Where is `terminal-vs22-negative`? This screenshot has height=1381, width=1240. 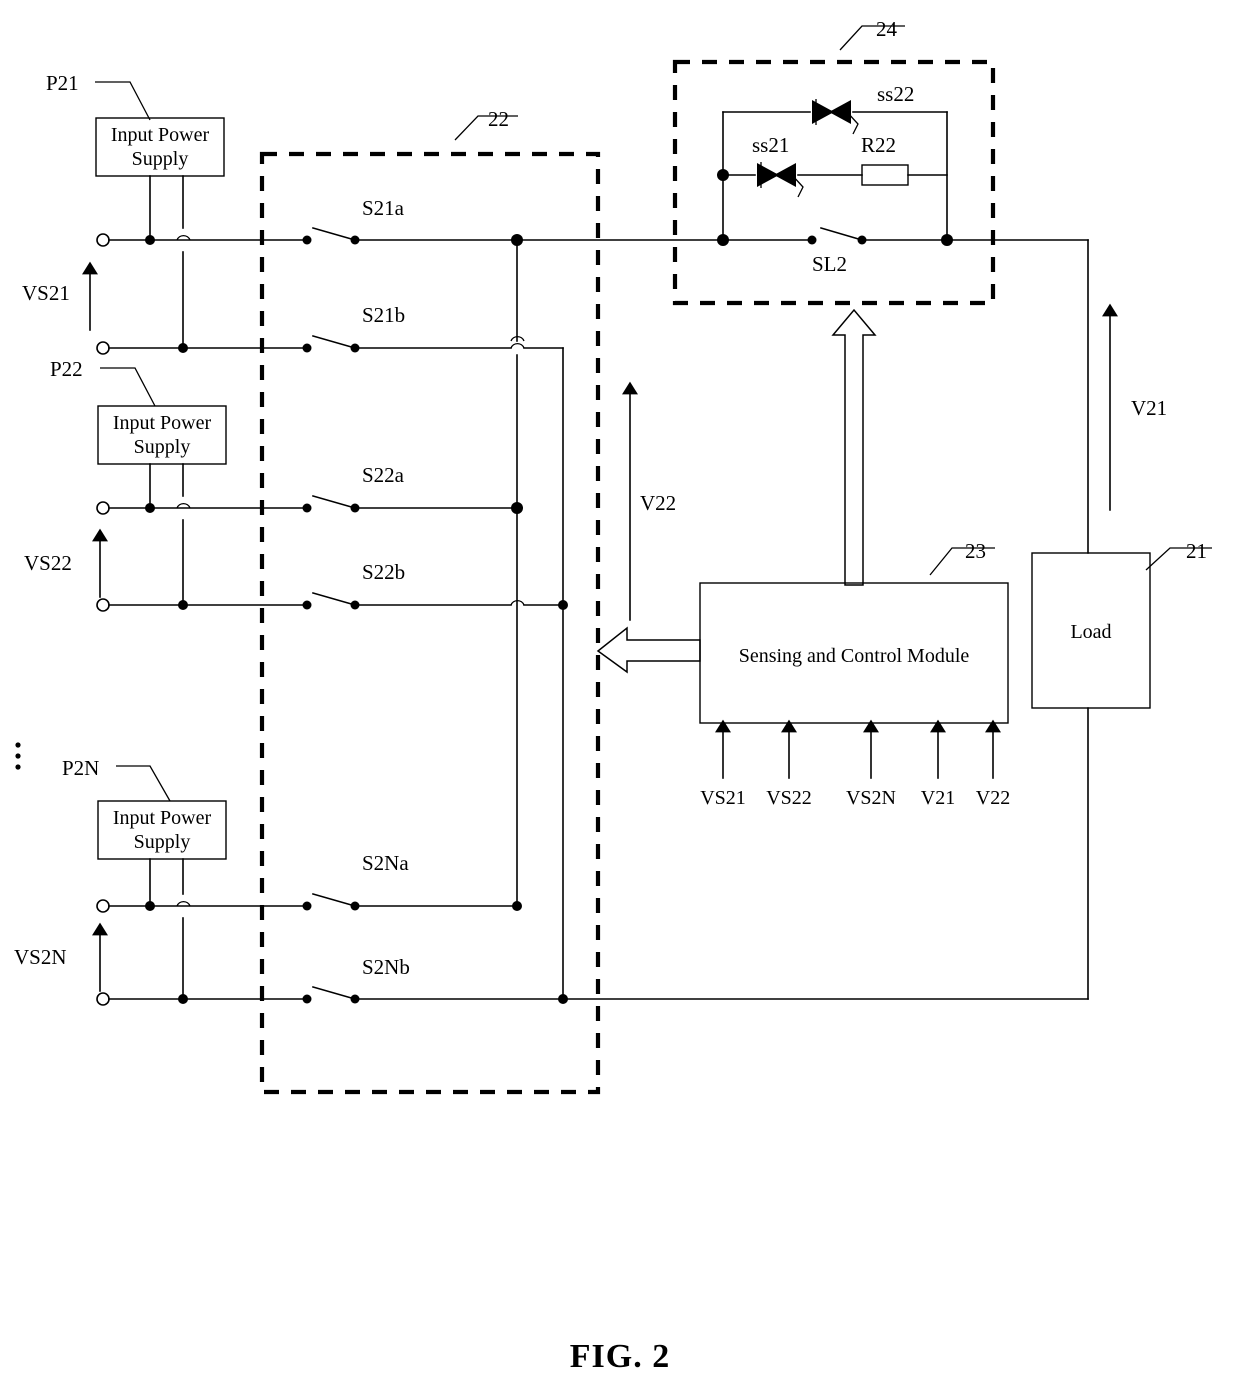
terminal-vs22-negative is located at coordinates (103, 605).